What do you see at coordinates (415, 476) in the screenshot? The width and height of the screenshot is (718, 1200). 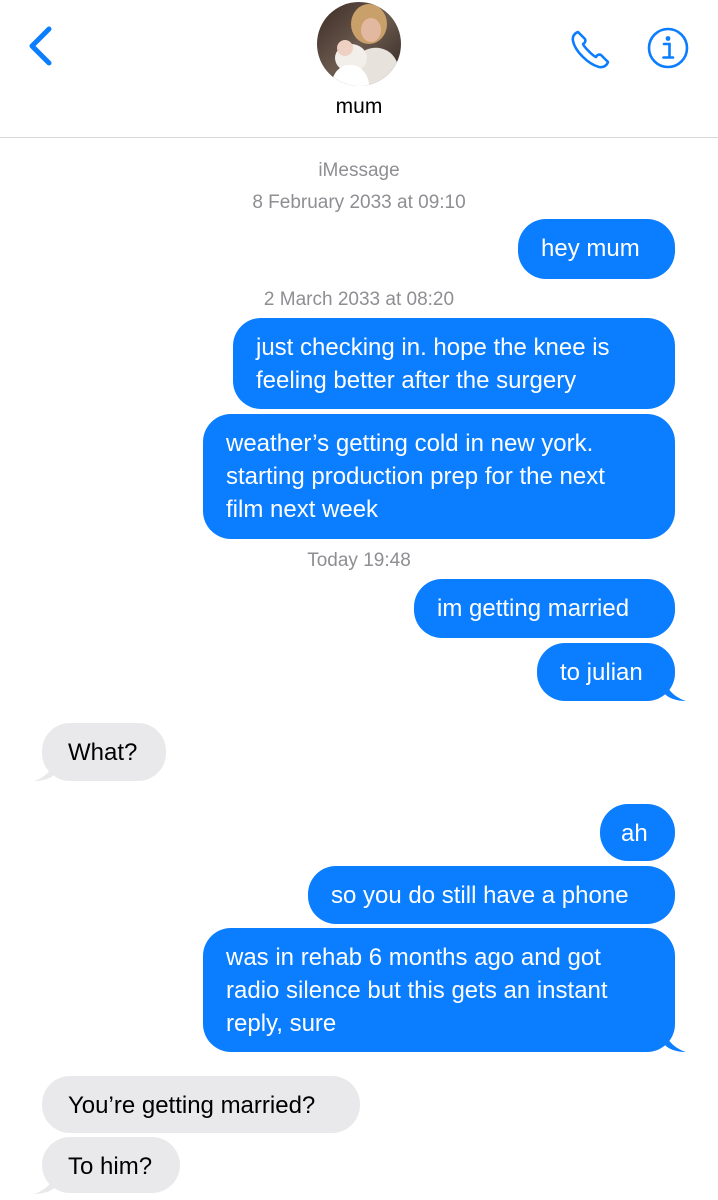 I see `message-text-line: starting production prep for the next` at bounding box center [415, 476].